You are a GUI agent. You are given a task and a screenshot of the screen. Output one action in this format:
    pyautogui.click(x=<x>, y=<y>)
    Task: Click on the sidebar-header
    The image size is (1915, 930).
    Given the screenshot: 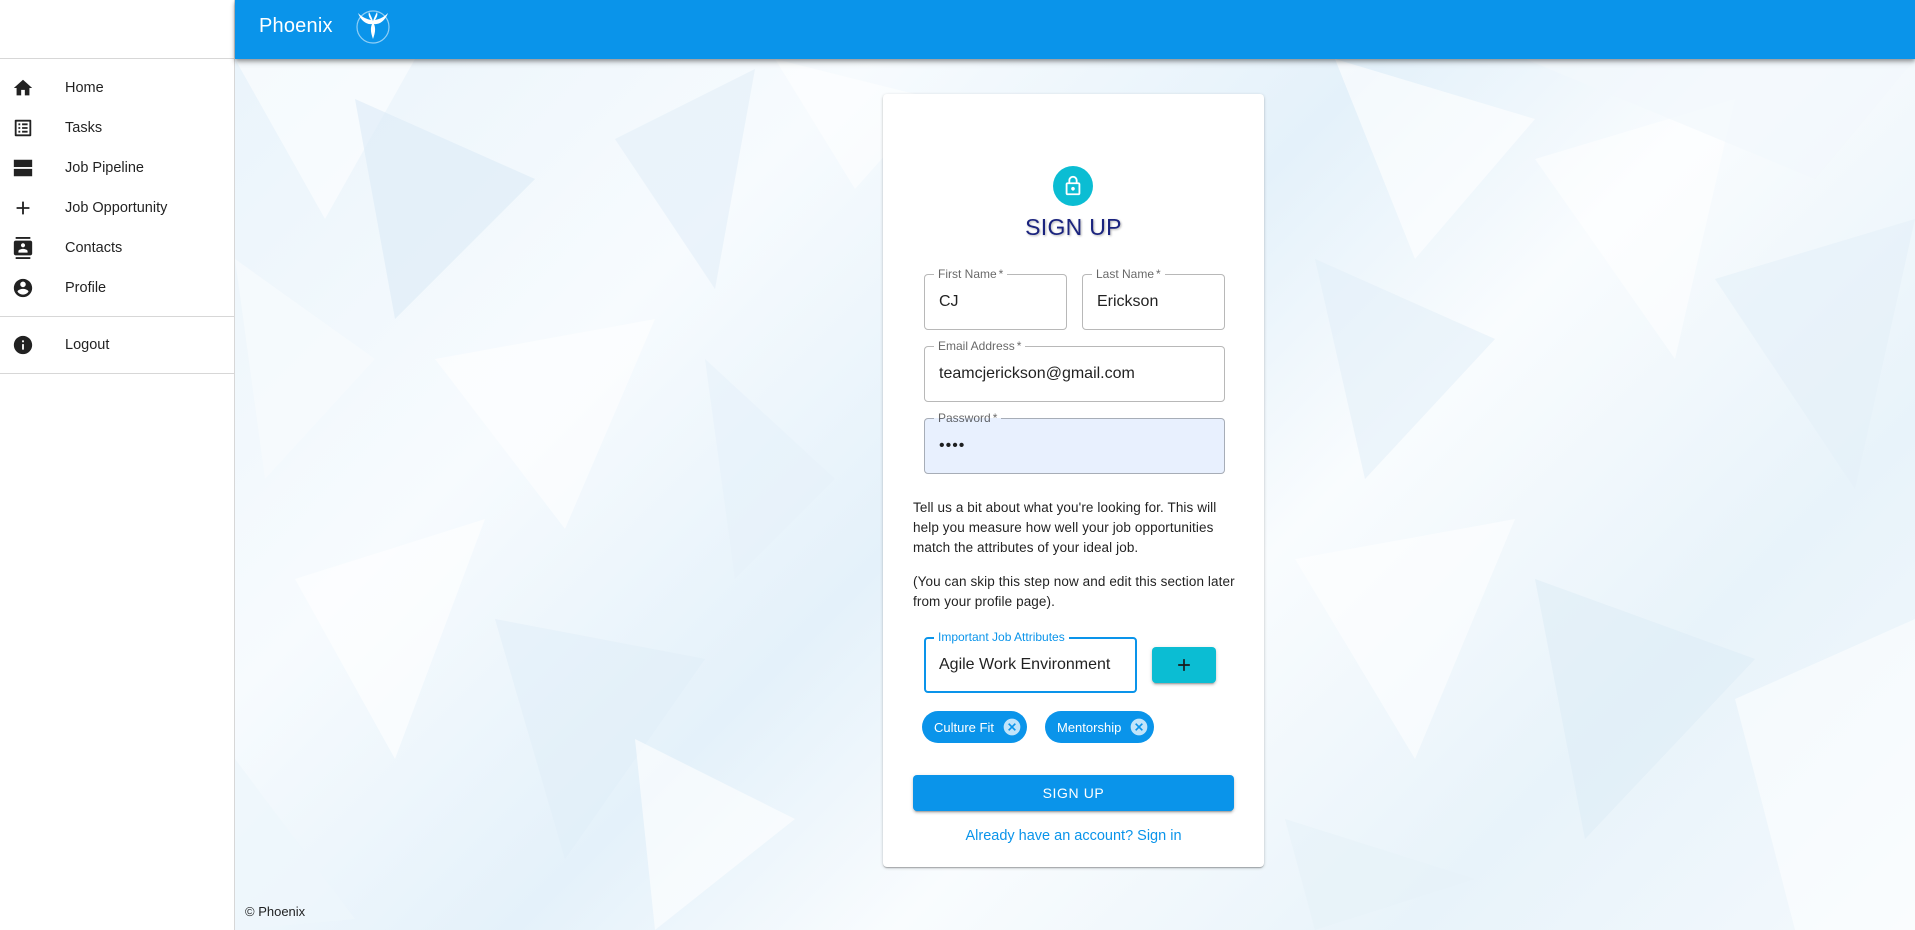 What is the action you would take?
    pyautogui.click(x=117, y=29)
    